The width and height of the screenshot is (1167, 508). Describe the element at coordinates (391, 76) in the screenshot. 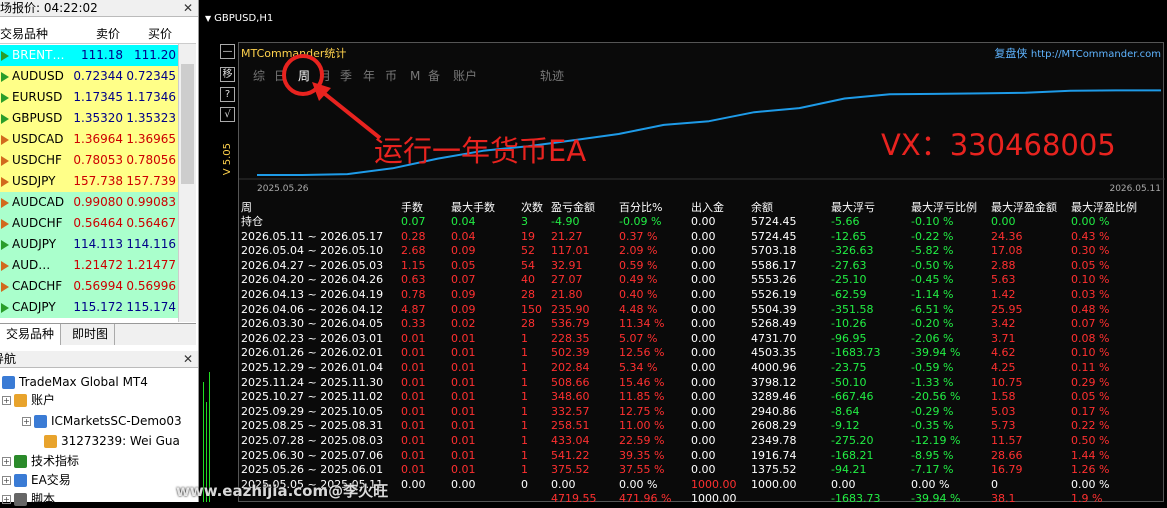

I see `menu-currency: 币` at that location.